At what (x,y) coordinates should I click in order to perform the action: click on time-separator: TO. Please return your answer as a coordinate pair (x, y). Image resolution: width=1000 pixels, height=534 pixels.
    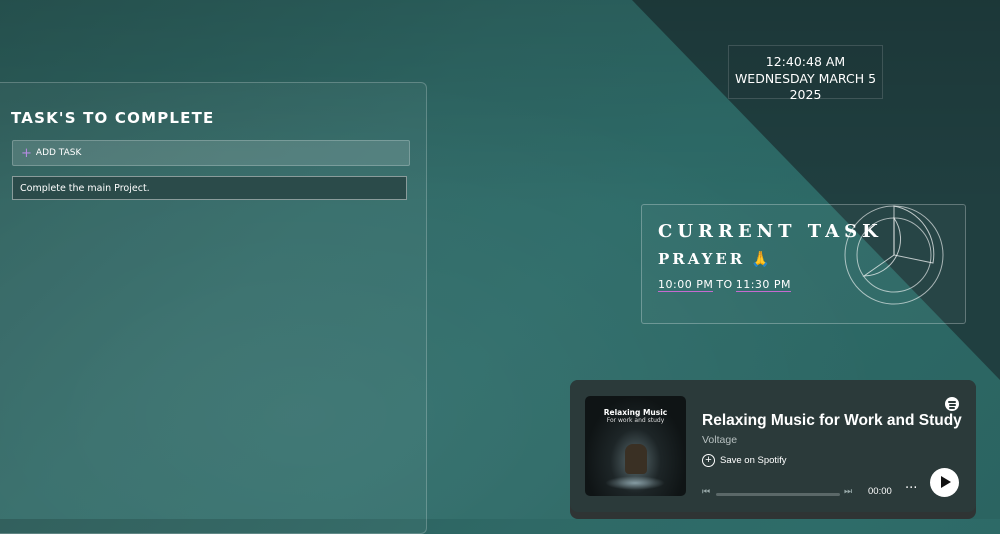
    Looking at the image, I should click on (724, 284).